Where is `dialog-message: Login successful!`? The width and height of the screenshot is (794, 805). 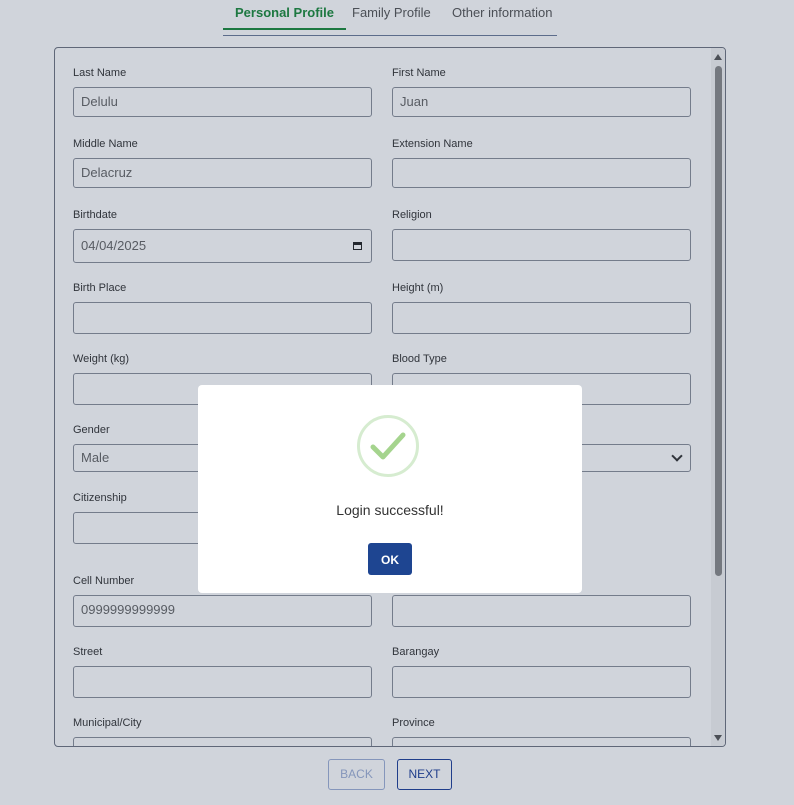
dialog-message: Login successful! is located at coordinates (390, 510).